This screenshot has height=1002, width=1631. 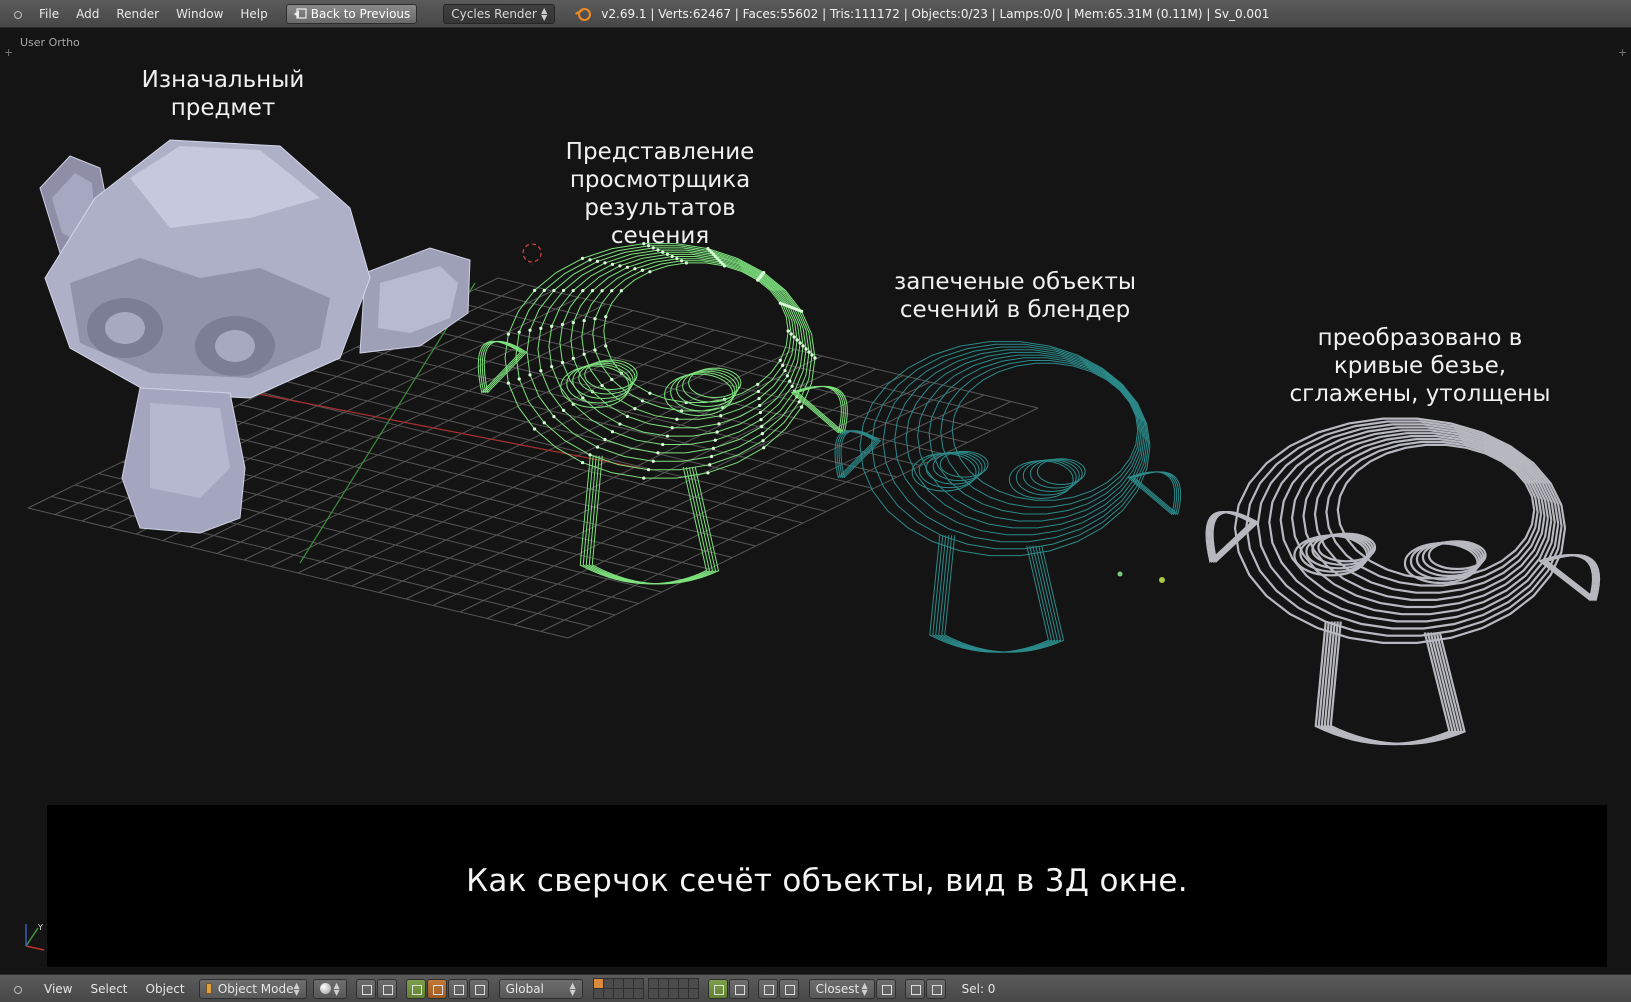 What do you see at coordinates (717, 988) in the screenshot?
I see `layer-lock-icon` at bounding box center [717, 988].